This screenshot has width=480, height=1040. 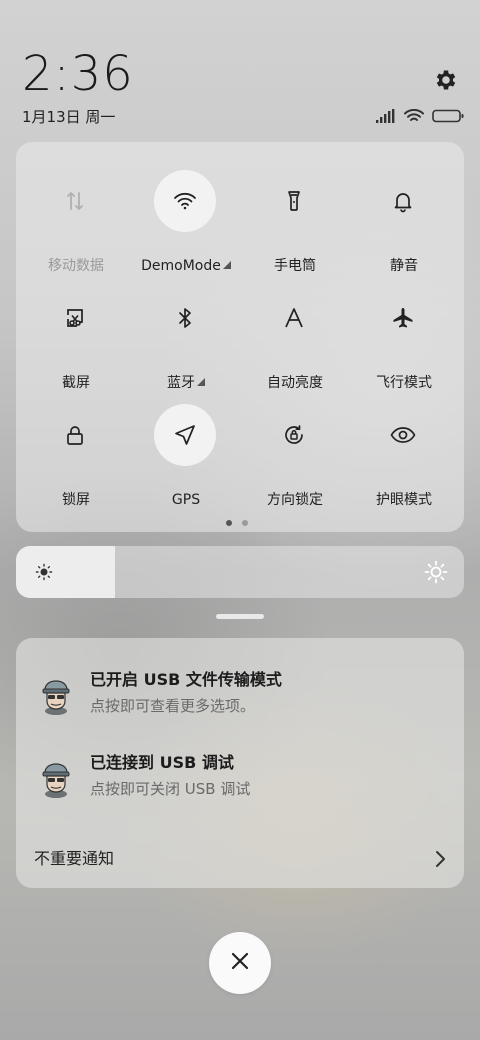 I want to click on notification-item: 已连接到 USB 调试 点按即可关闭 USB 调试, so click(x=240, y=781).